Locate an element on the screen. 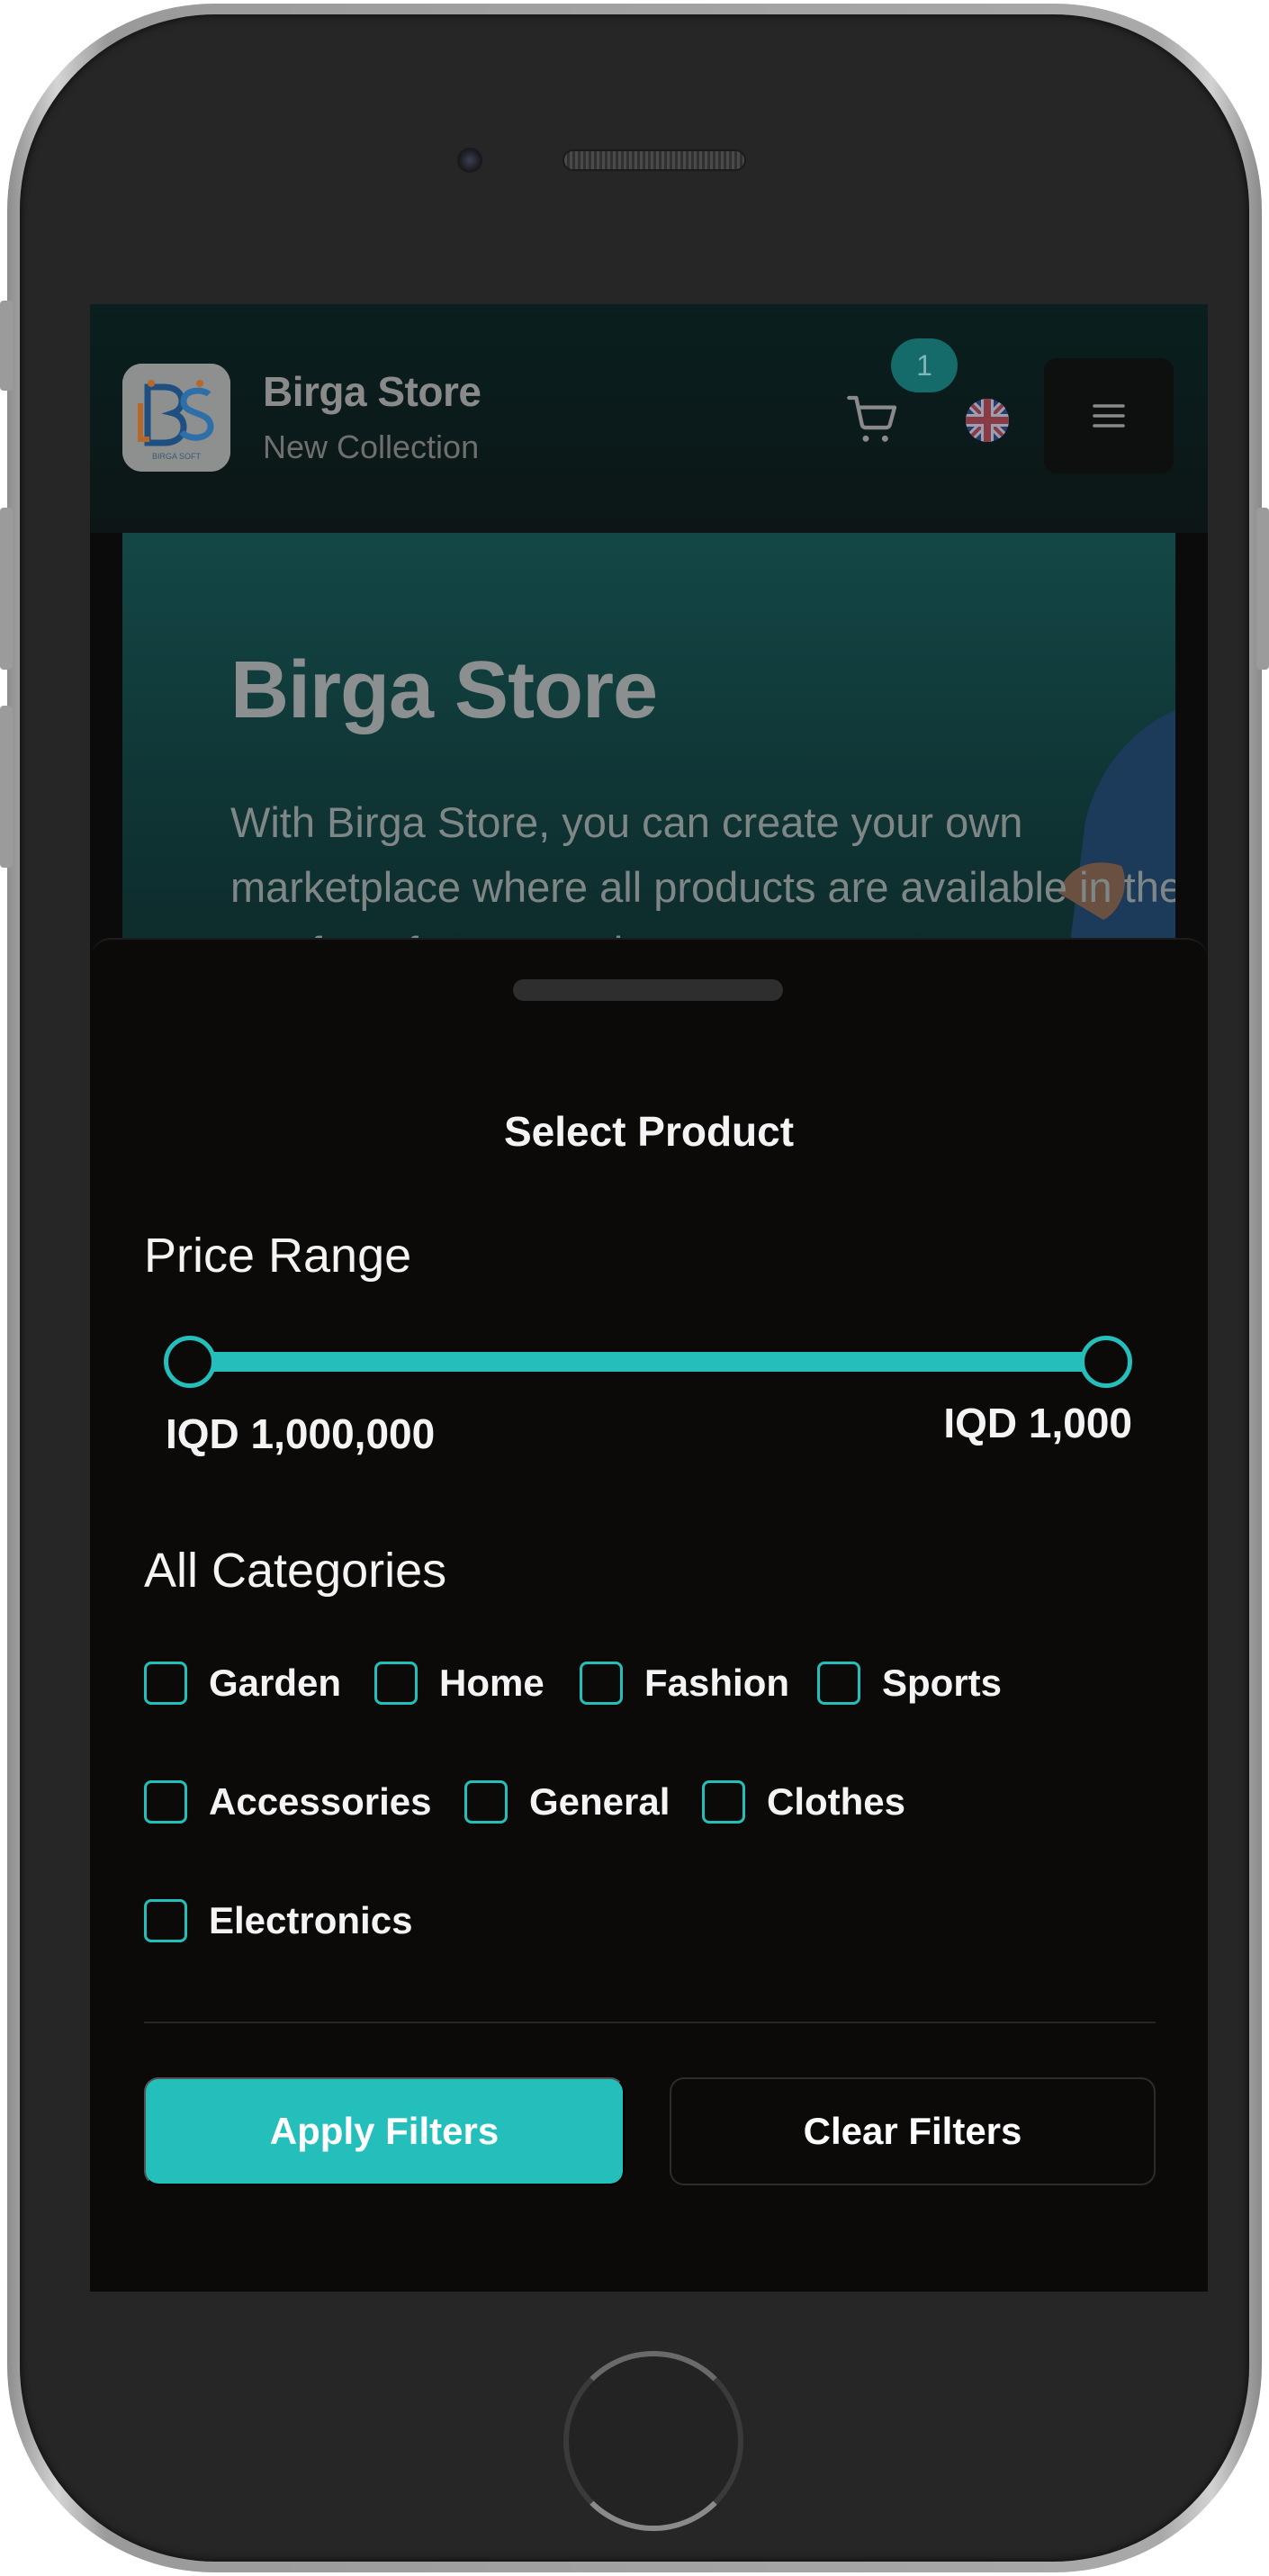 This screenshot has width=1269, height=2576. category-label: Electronics is located at coordinates (311, 1920).